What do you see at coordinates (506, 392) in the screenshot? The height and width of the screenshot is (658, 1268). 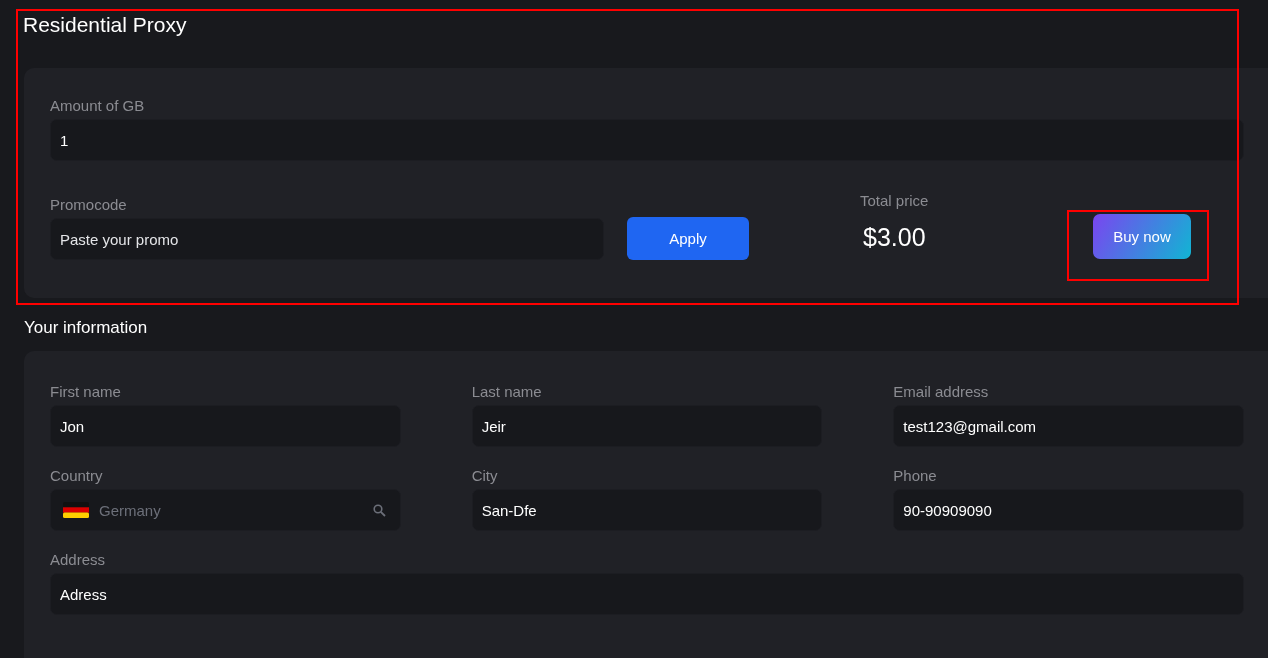 I see `field-label: Last name` at bounding box center [506, 392].